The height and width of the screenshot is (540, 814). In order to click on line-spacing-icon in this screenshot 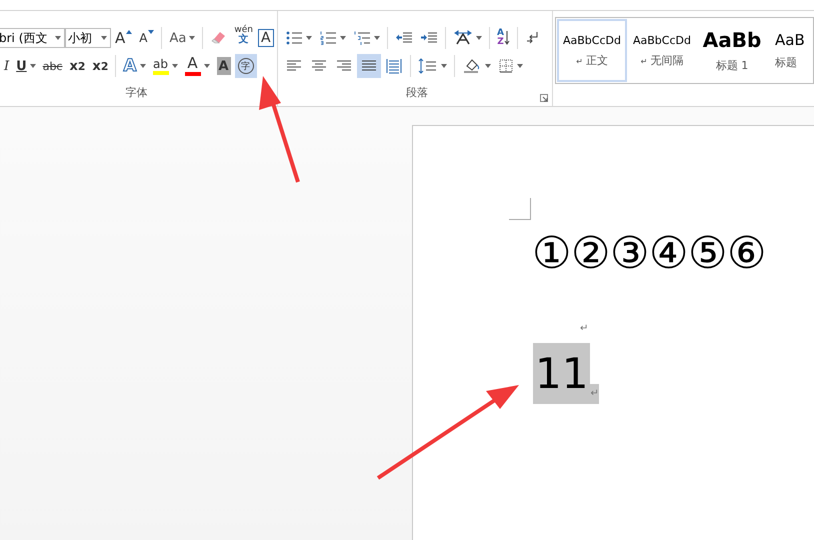, I will do `click(428, 66)`.